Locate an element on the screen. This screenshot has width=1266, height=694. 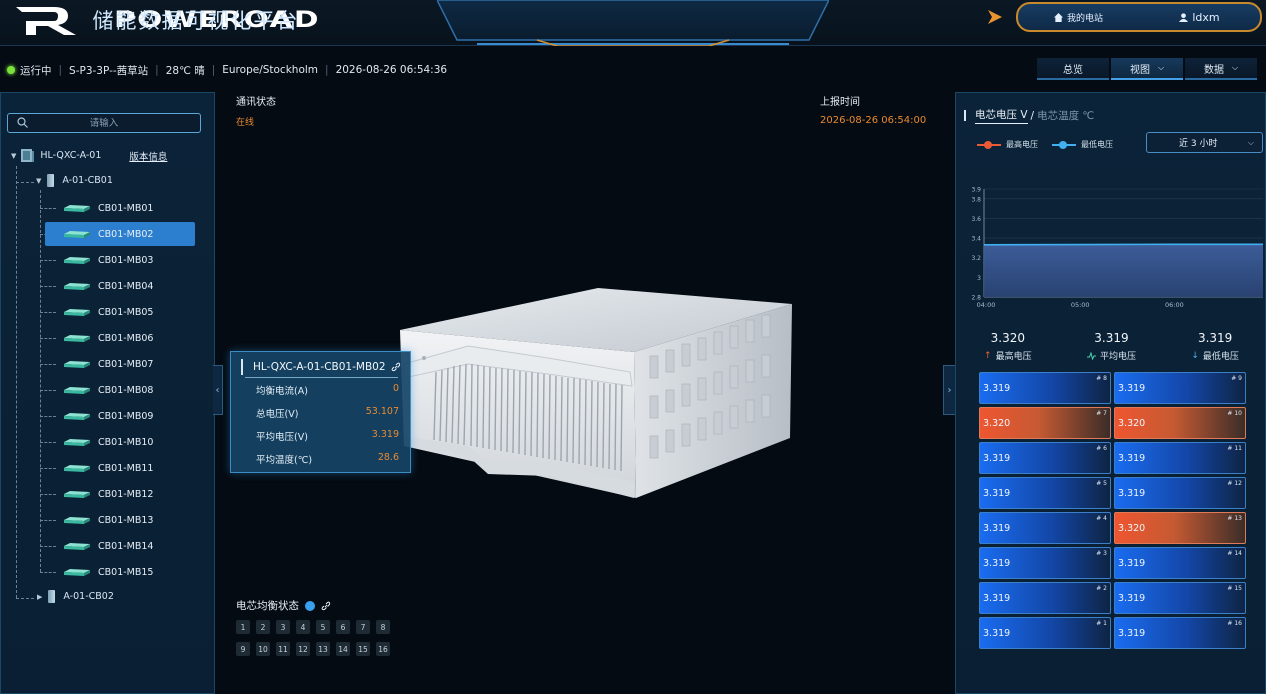
cell-index: # 7 is located at coordinates (1101, 413).